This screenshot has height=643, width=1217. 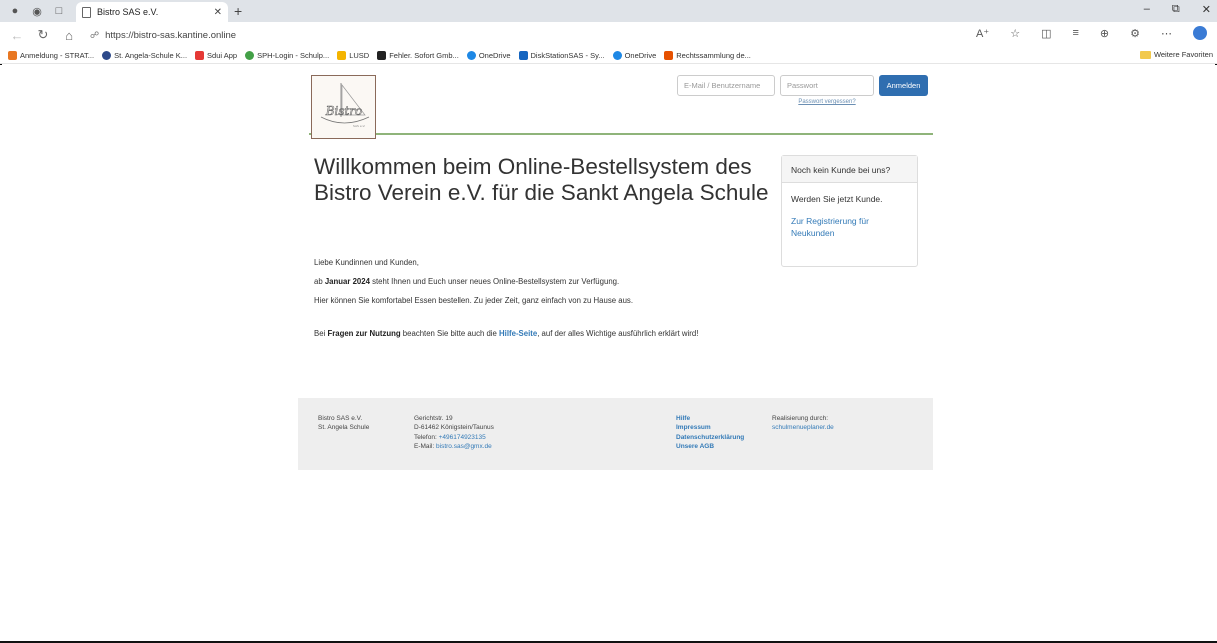 I want to click on help-page-link: Hilfe-Seite, so click(x=518, y=333).